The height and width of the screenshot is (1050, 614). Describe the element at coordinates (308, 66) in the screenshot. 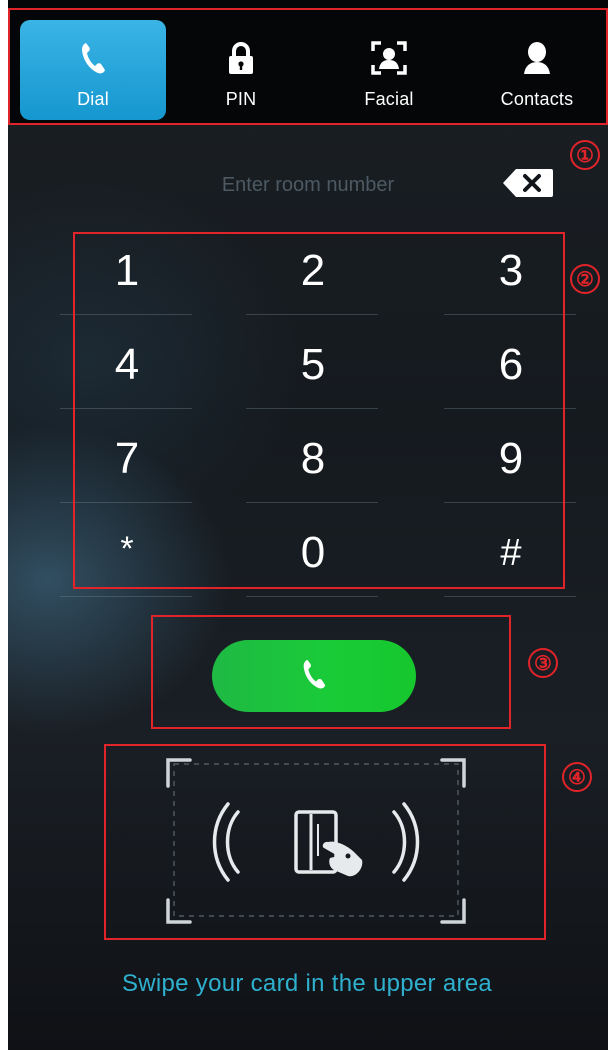

I see `highlight-box-tabs` at that location.